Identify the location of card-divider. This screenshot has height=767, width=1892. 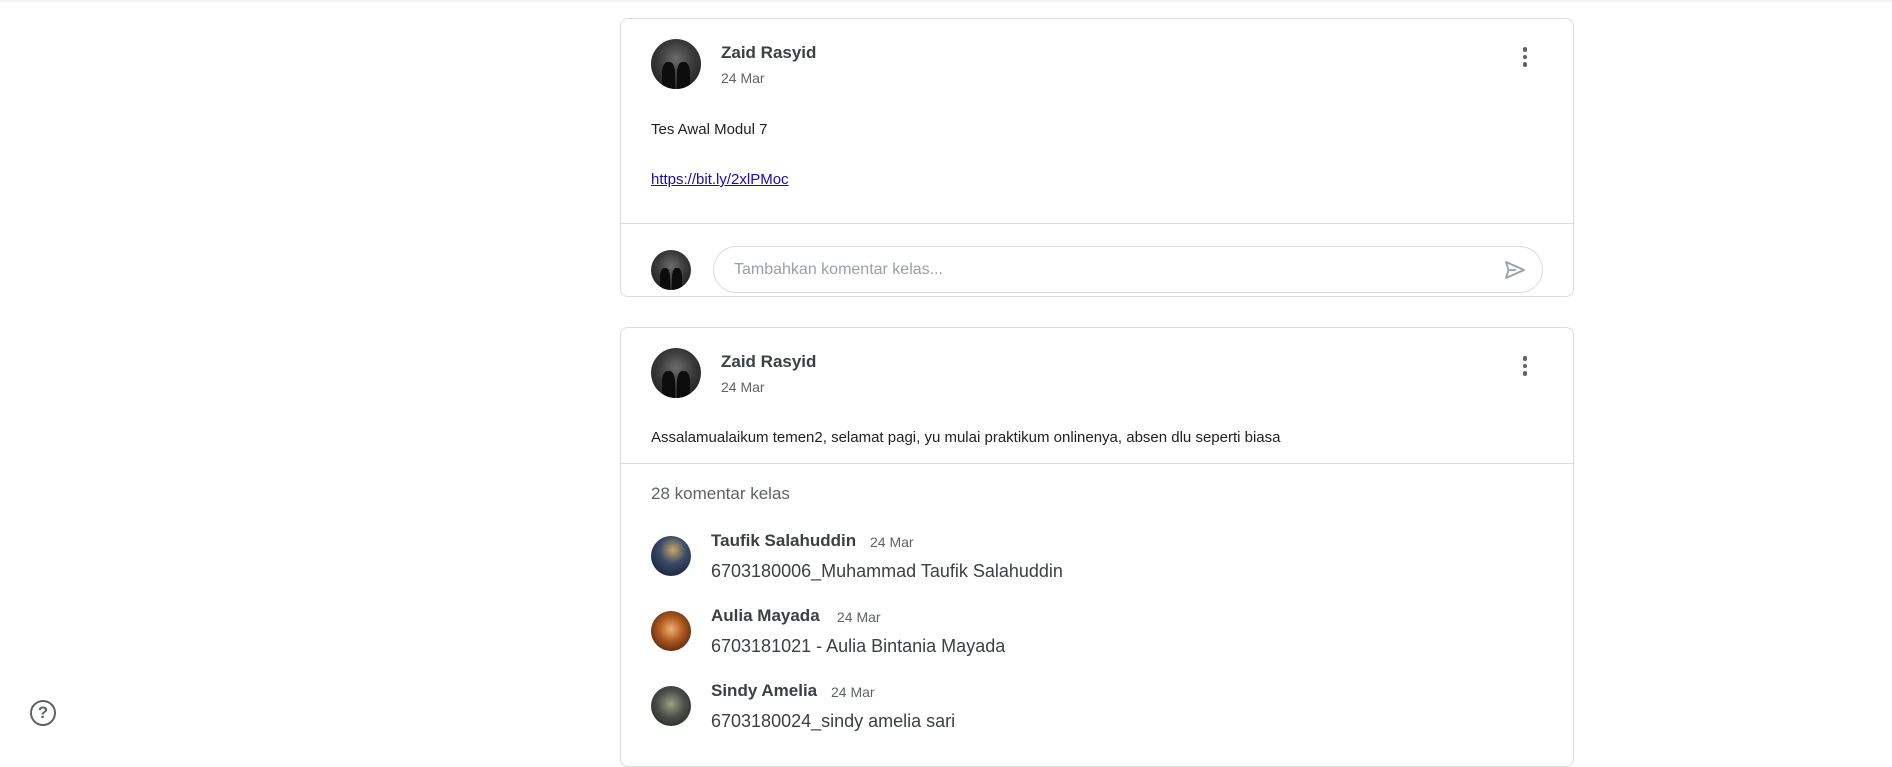
(1097, 463).